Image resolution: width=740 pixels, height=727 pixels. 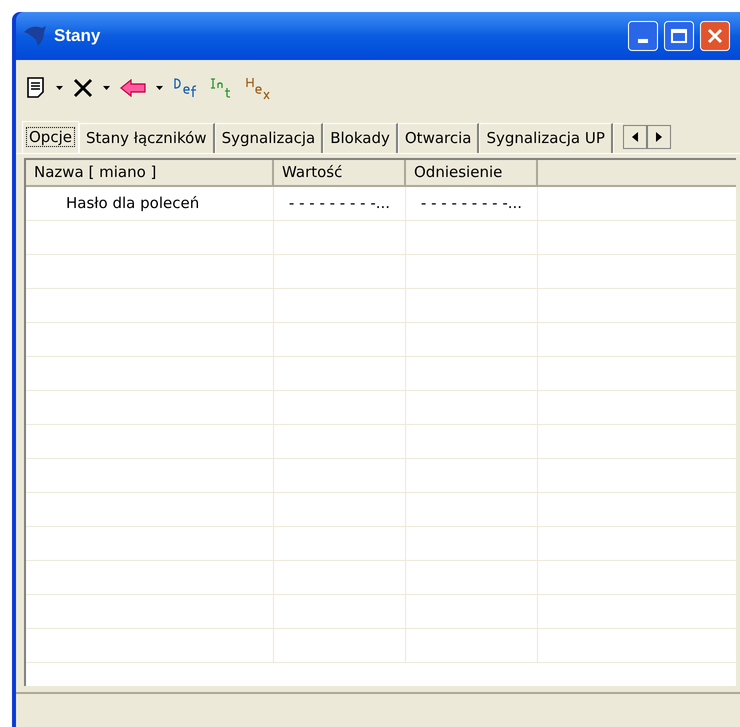 What do you see at coordinates (50, 137) in the screenshot?
I see `tab: Opcje` at bounding box center [50, 137].